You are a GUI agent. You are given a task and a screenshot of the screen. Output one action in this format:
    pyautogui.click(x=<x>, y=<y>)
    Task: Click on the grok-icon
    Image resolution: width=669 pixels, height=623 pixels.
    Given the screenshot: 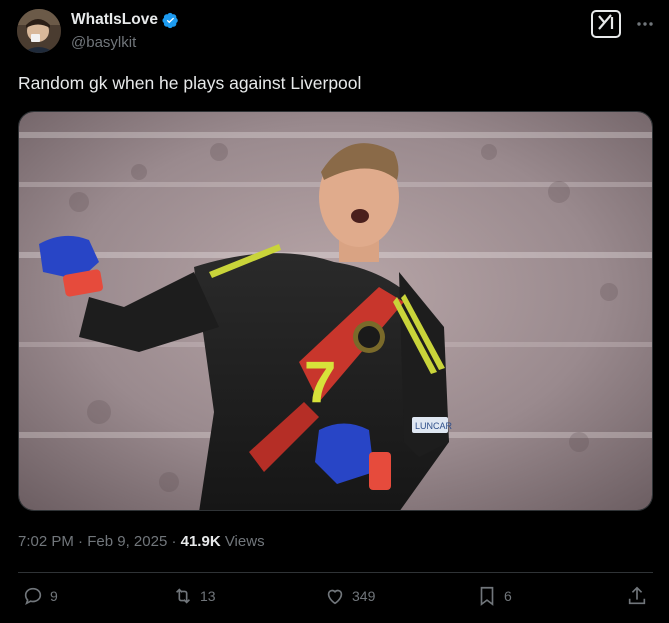 What is the action you would take?
    pyautogui.click(x=606, y=24)
    